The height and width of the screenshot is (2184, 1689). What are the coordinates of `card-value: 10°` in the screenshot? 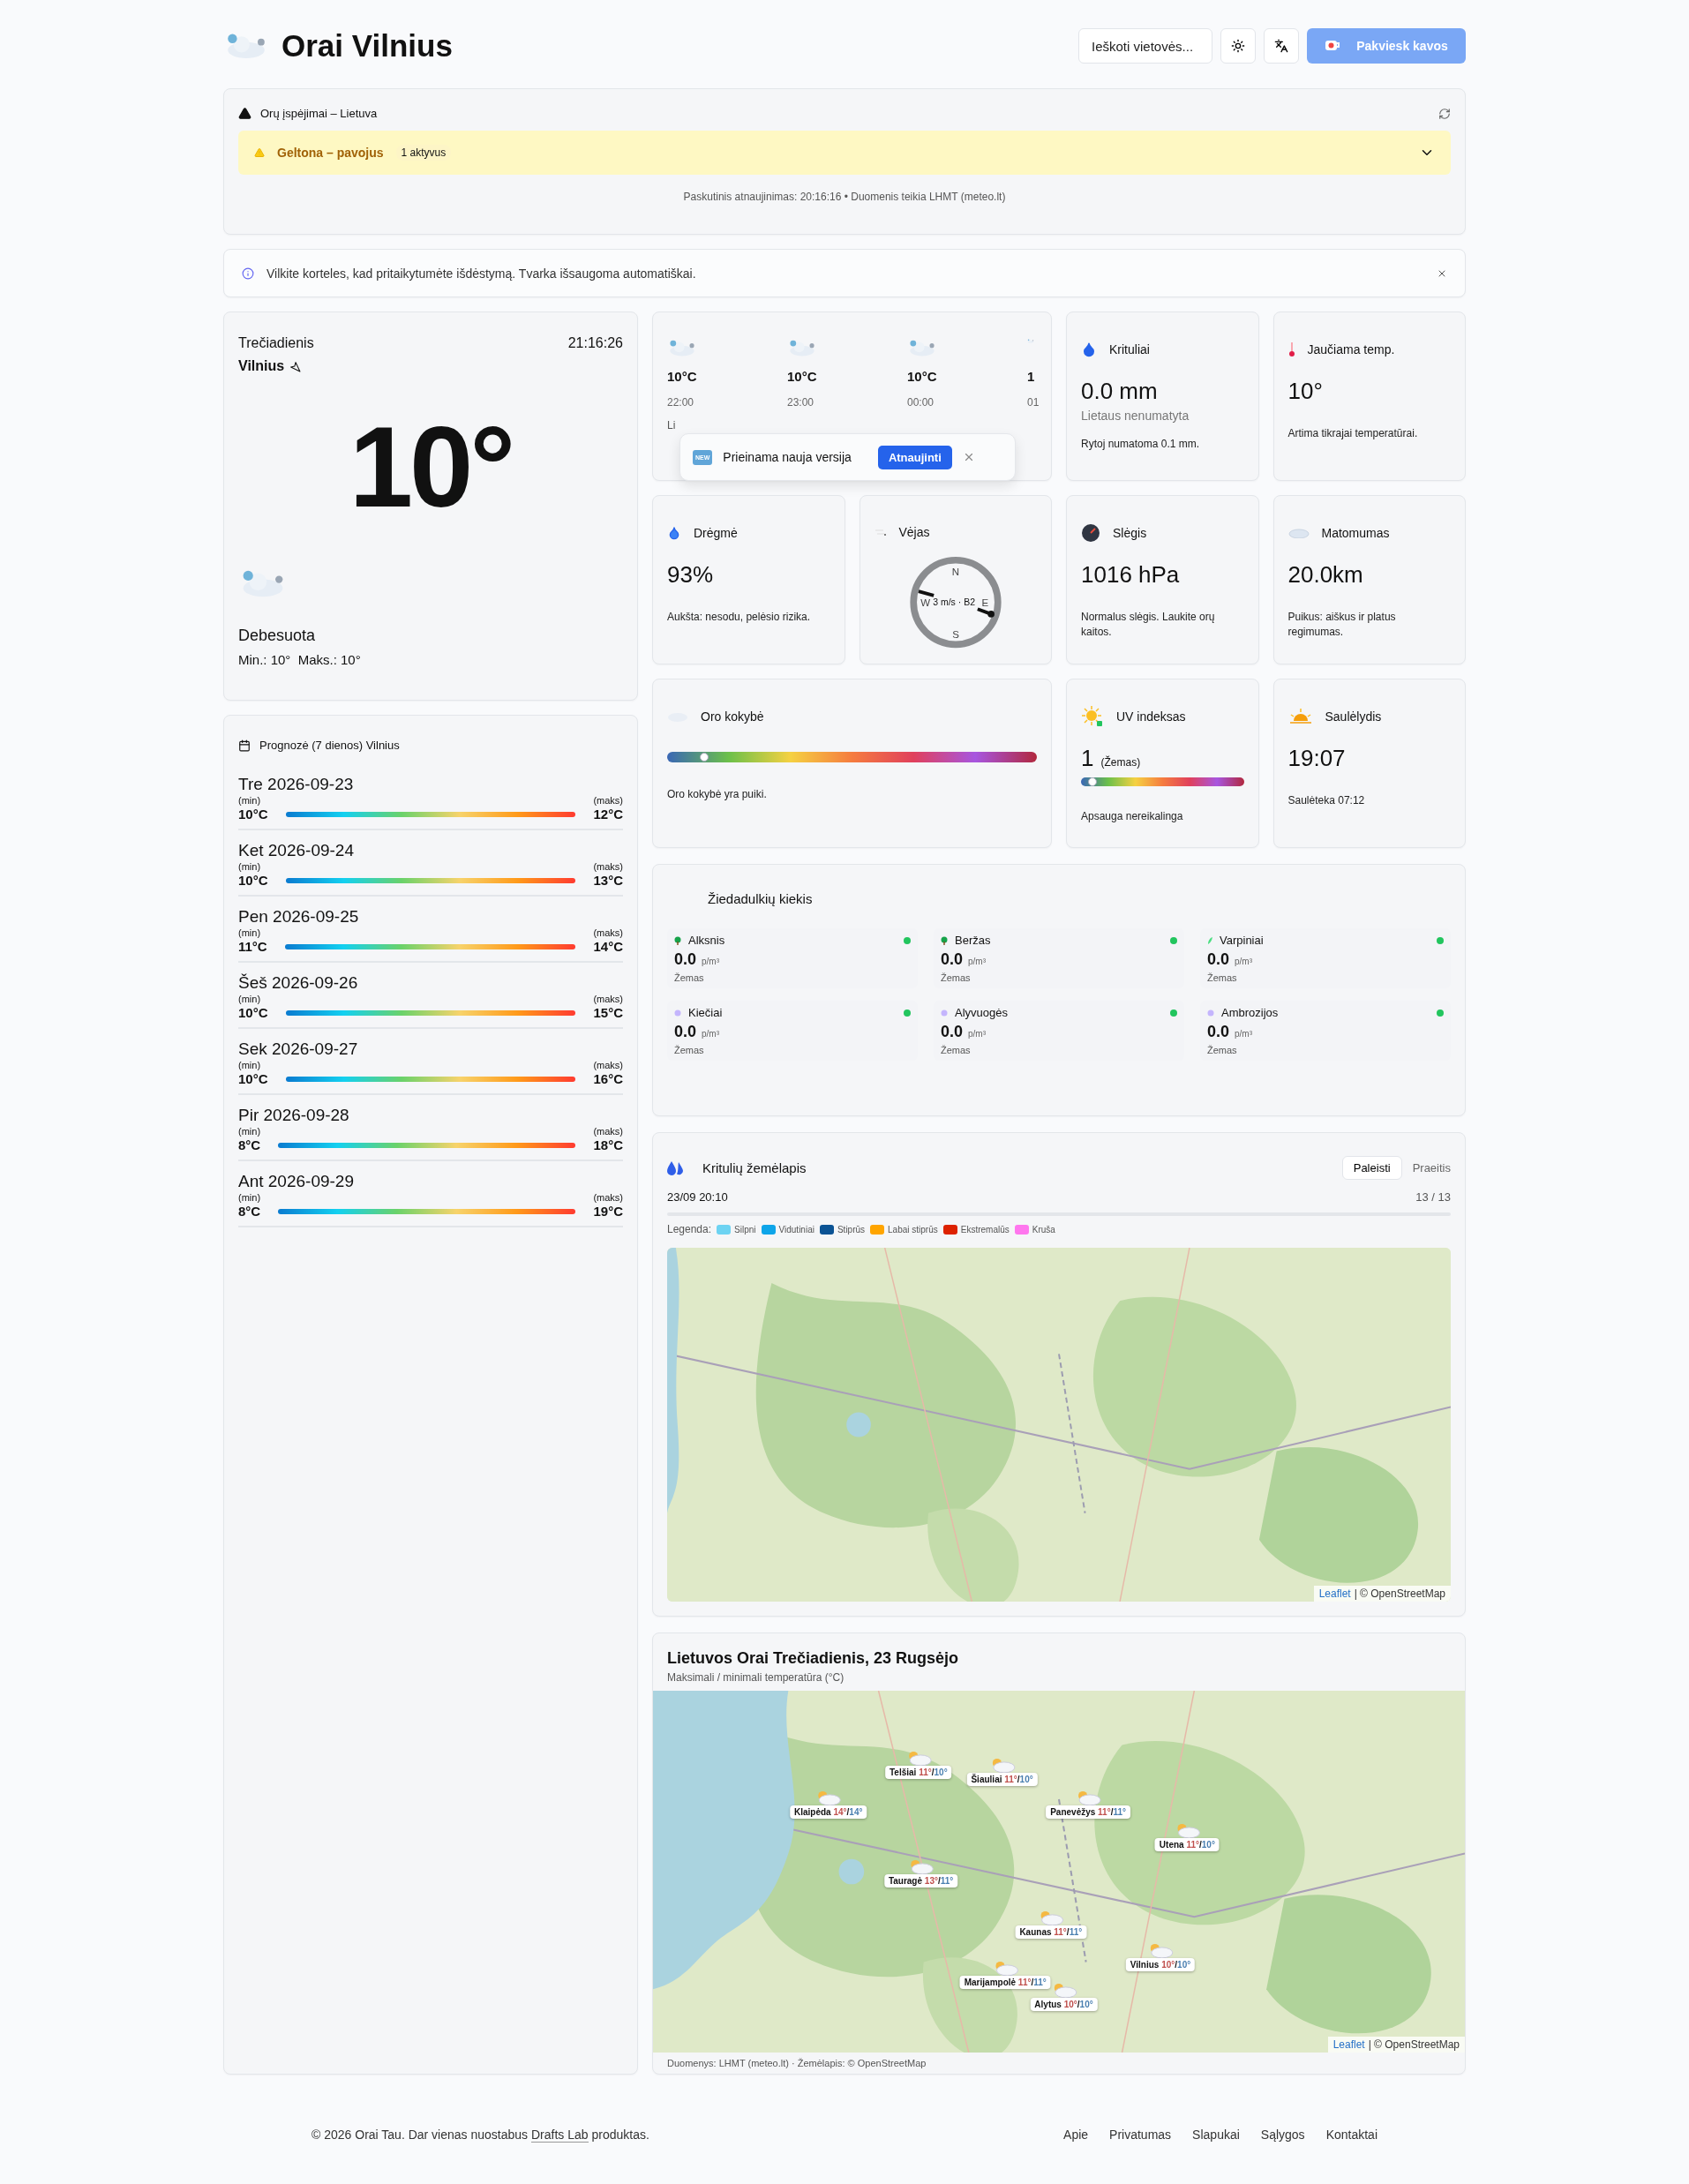 It's located at (1305, 391).